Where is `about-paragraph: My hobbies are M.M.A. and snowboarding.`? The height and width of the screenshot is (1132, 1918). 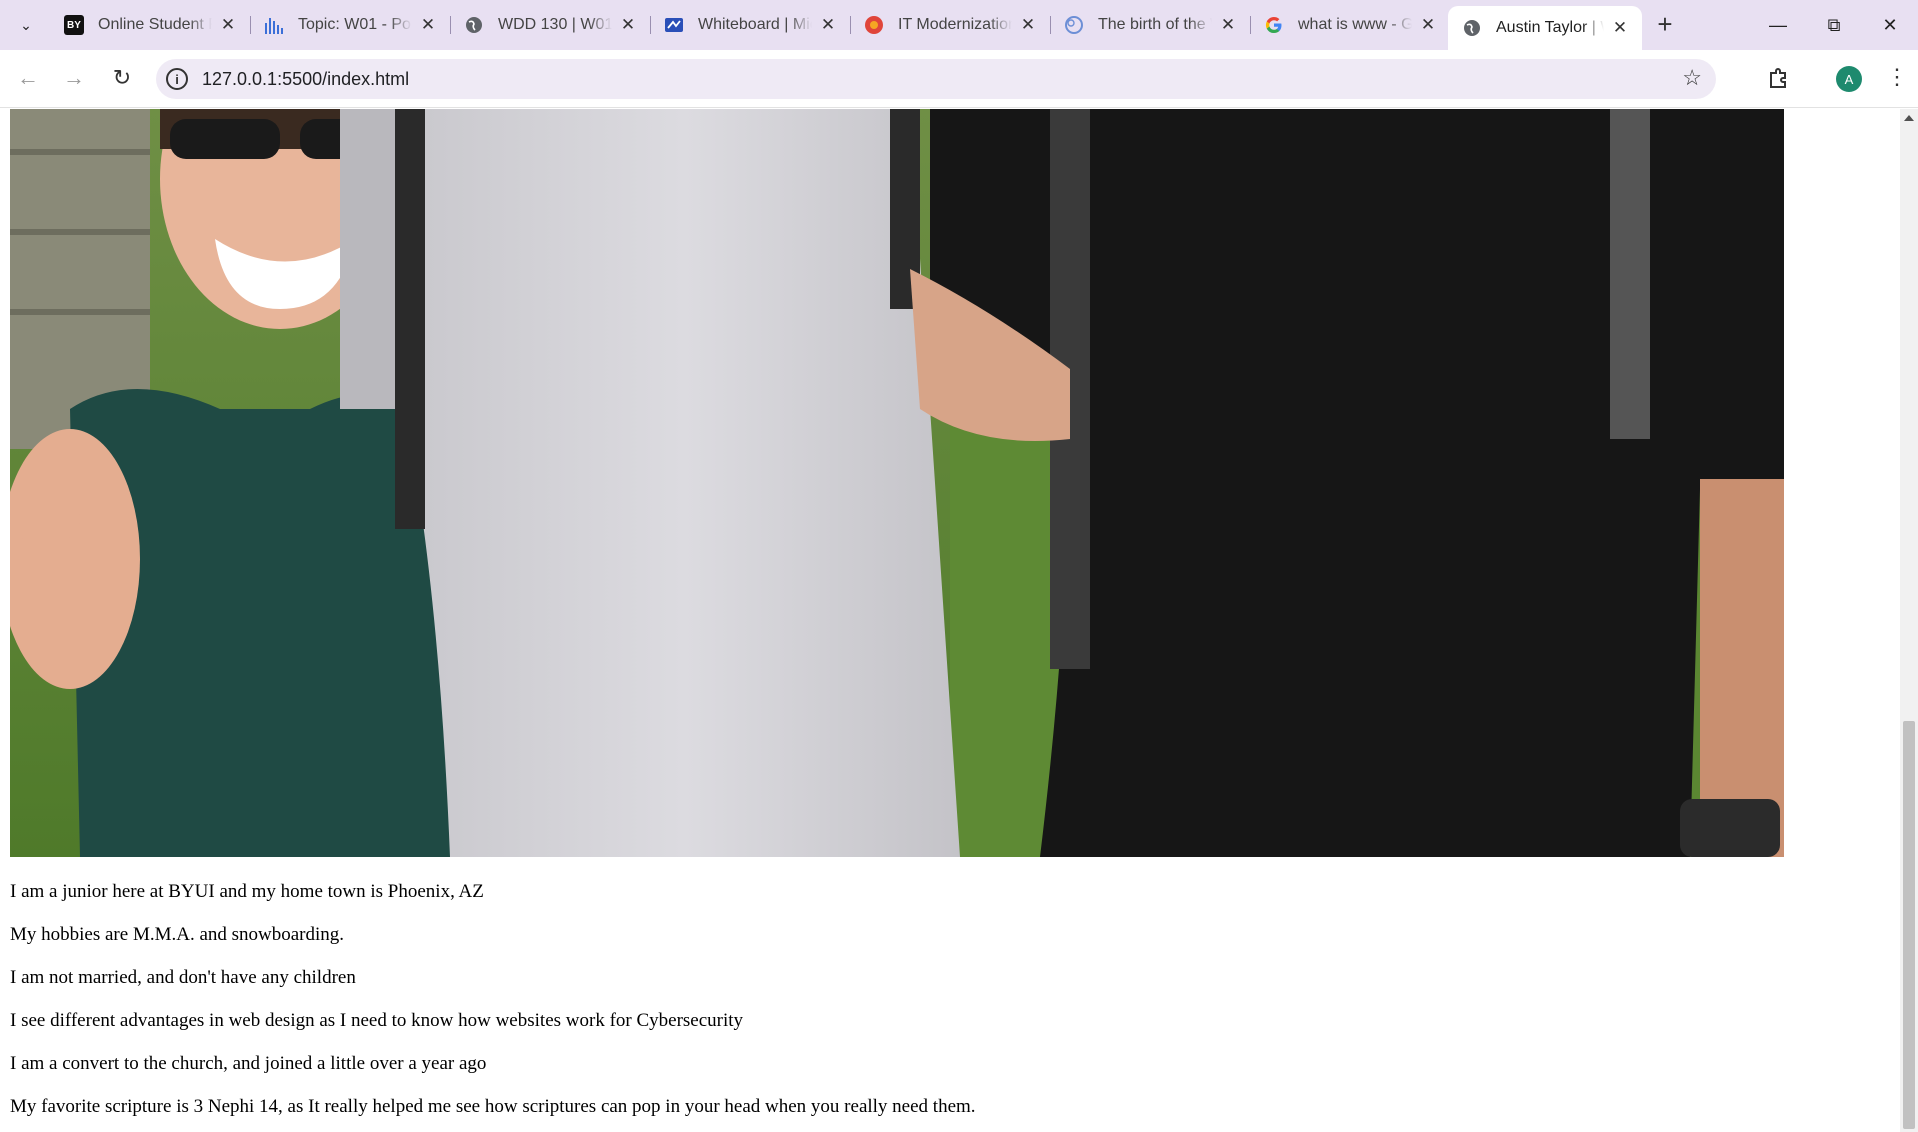 about-paragraph: My hobbies are M.M.A. and snowboarding. is located at coordinates (177, 934).